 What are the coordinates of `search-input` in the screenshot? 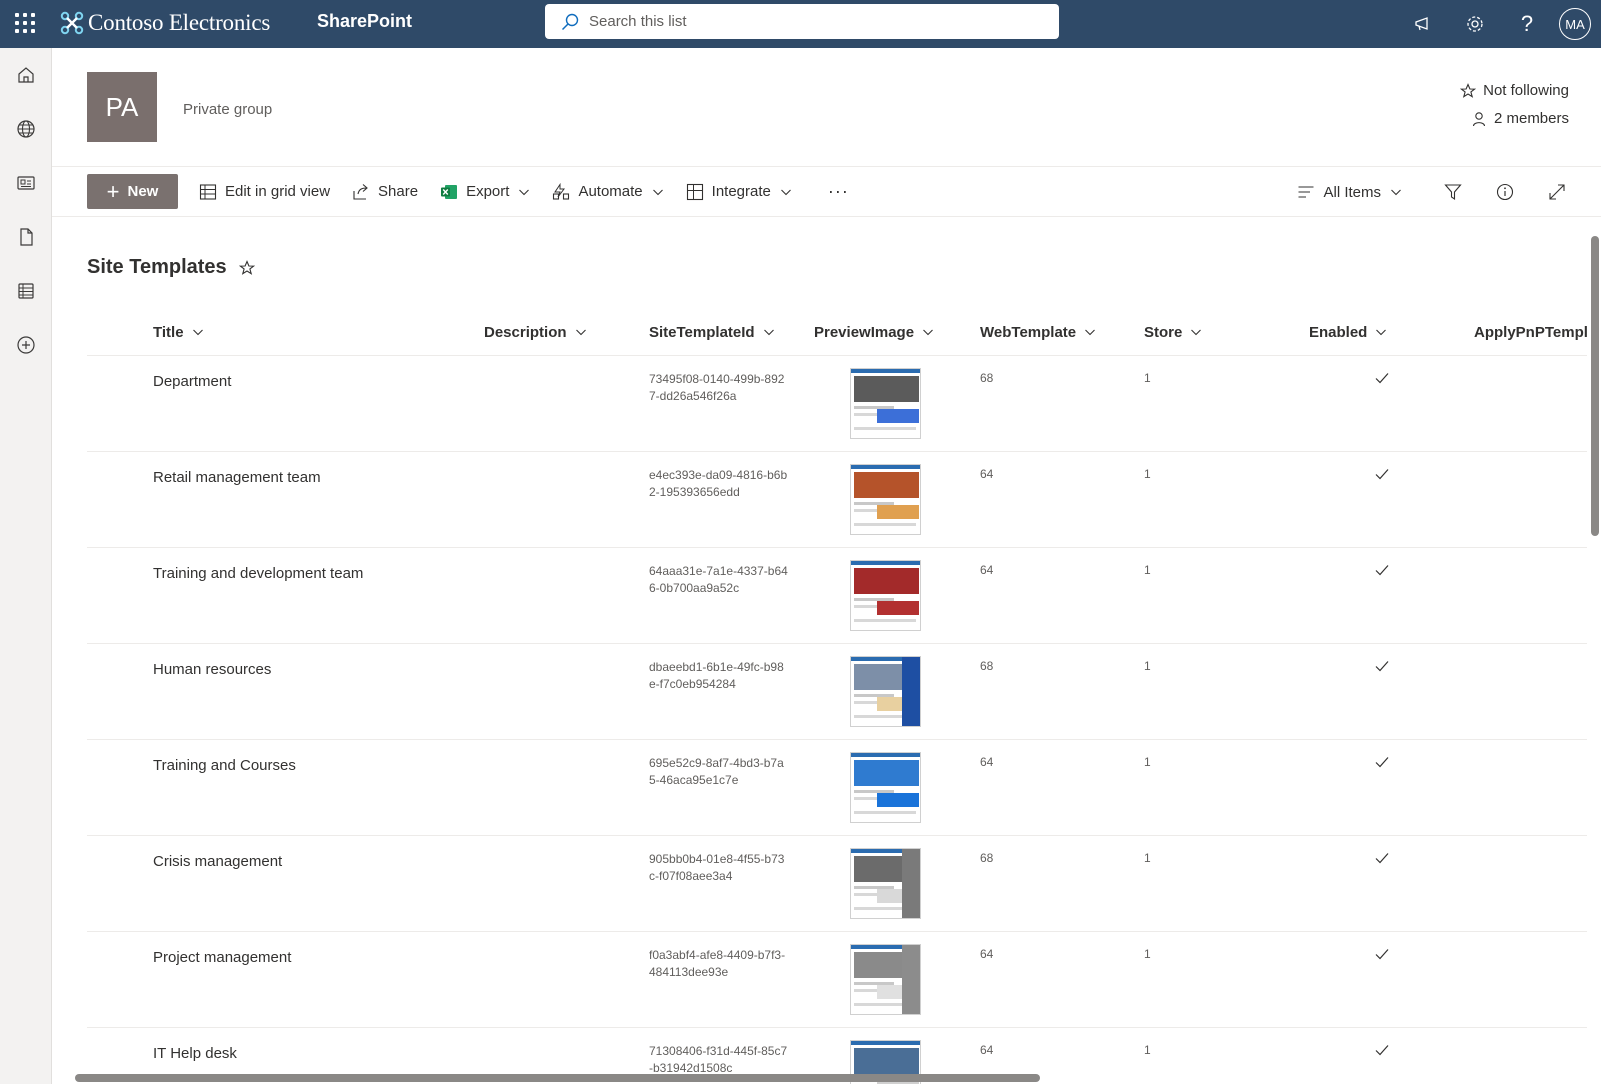 It's located at (809, 21).